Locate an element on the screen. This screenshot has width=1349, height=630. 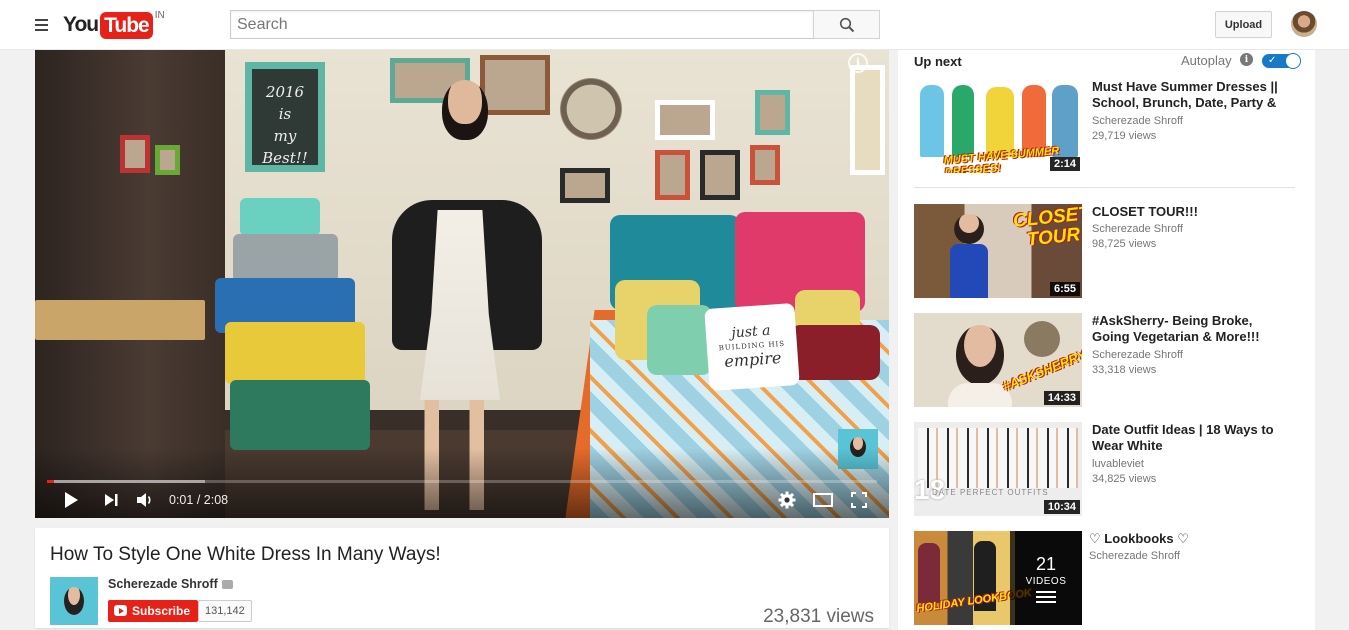
fullscreen-icon is located at coordinates (859, 500).